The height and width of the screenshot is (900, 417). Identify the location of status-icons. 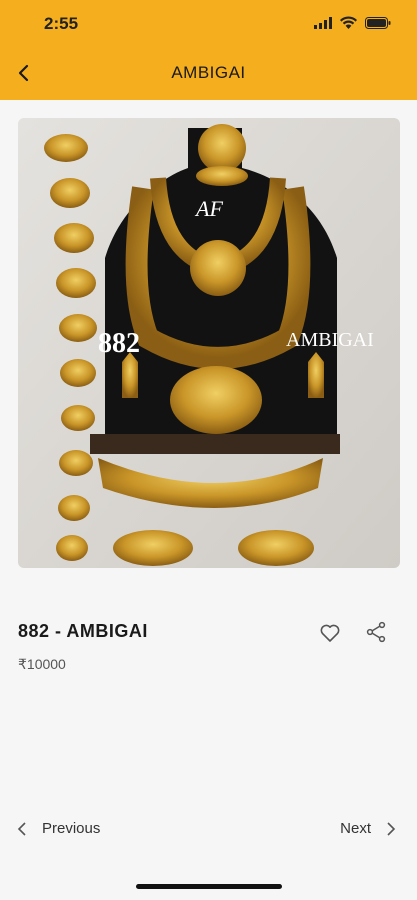
(352, 22).